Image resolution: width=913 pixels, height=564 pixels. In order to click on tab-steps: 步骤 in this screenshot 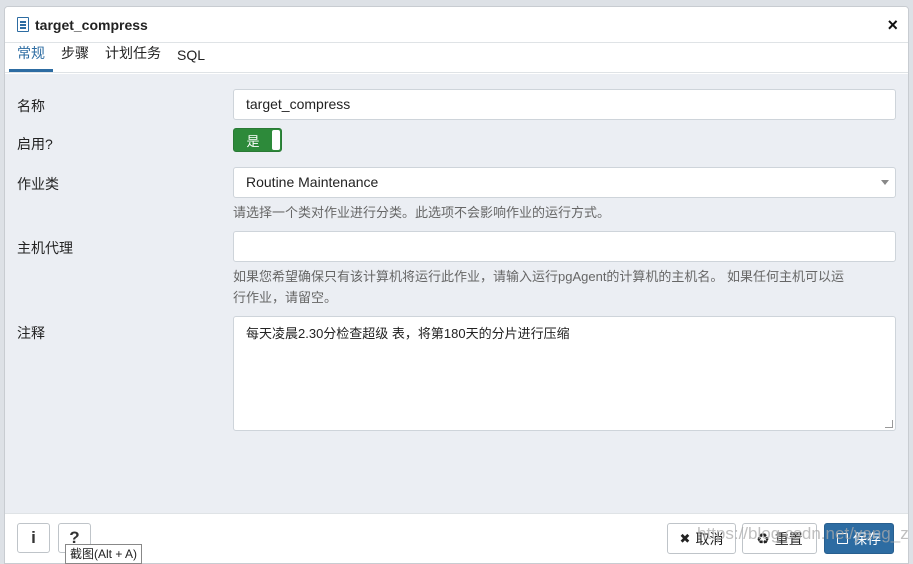, I will do `click(75, 57)`.